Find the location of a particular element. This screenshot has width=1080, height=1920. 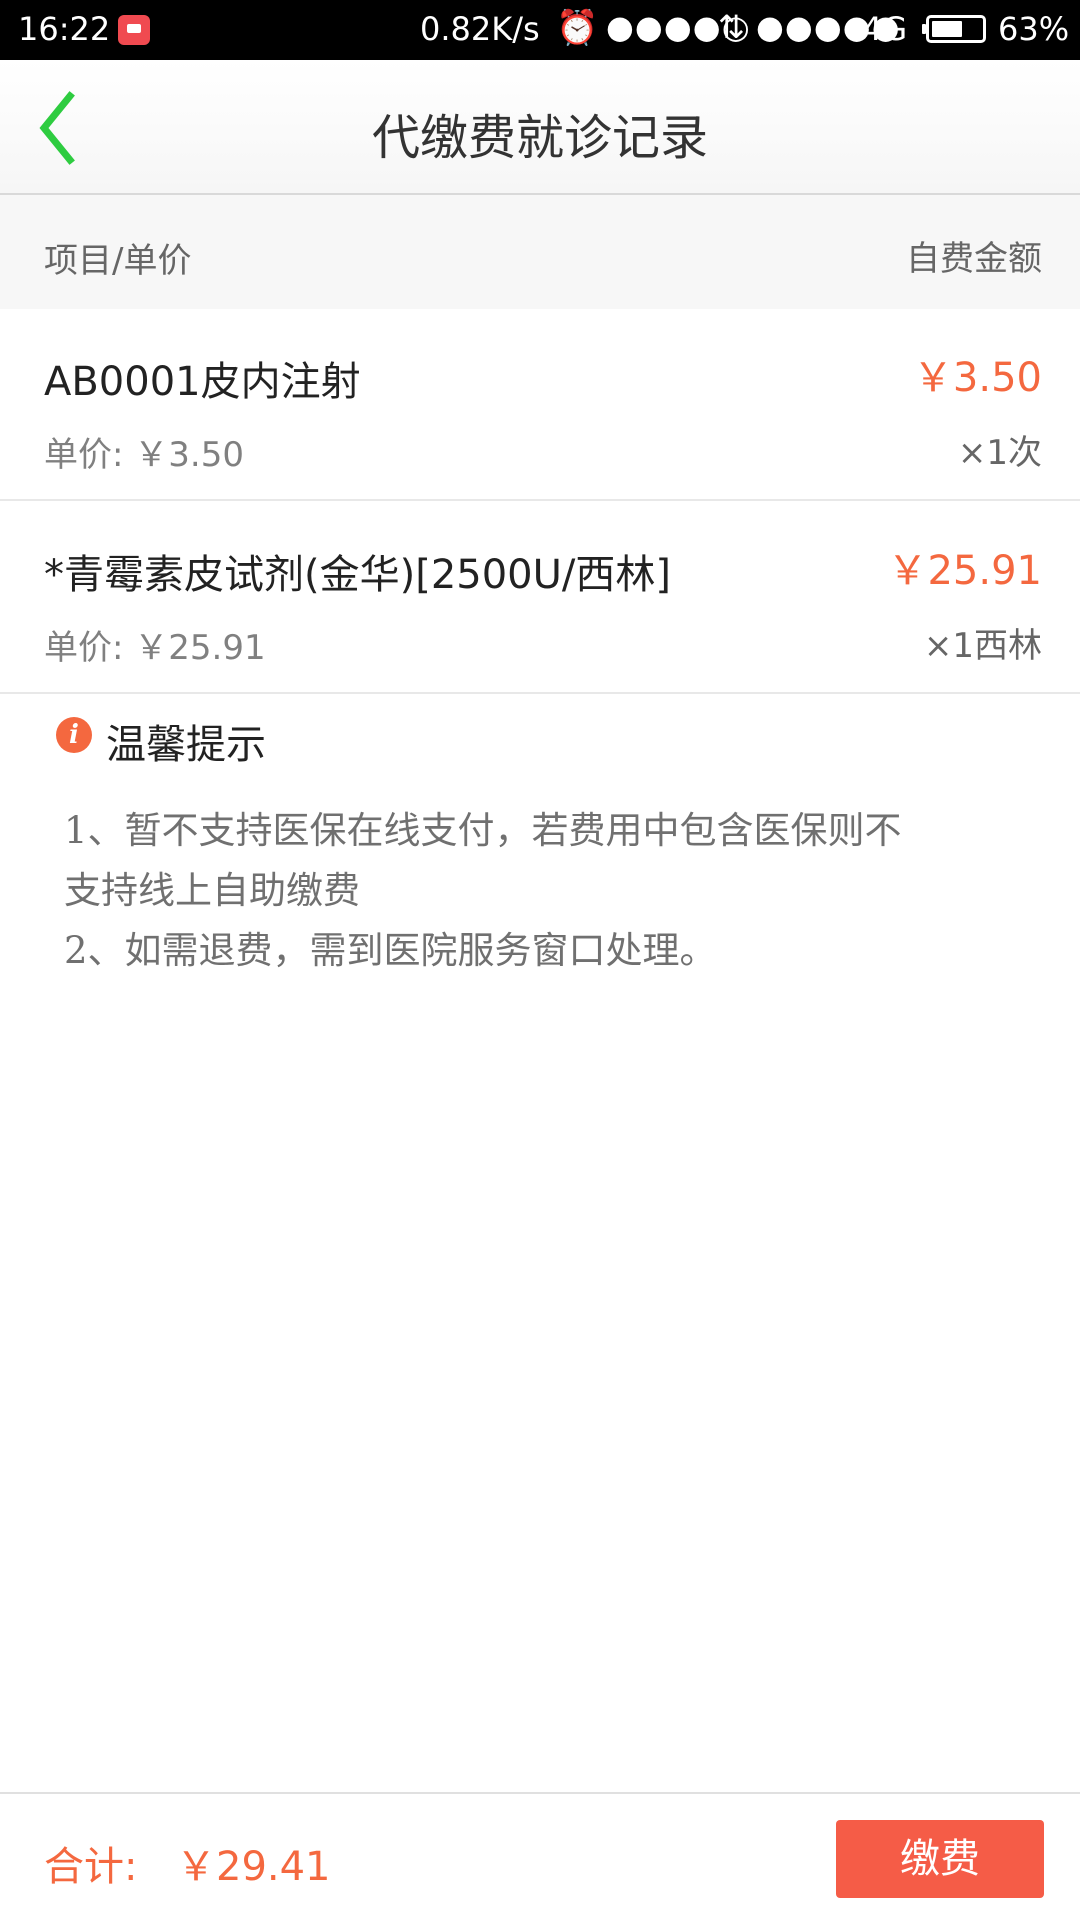

network-type: 4G is located at coordinates (885, 29).